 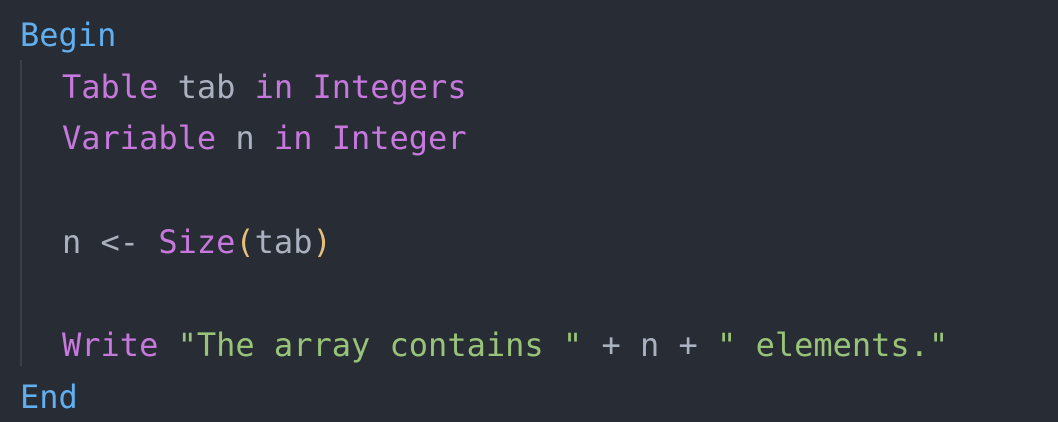 I want to click on string-literal: "The array contains ", so click(x=380, y=345).